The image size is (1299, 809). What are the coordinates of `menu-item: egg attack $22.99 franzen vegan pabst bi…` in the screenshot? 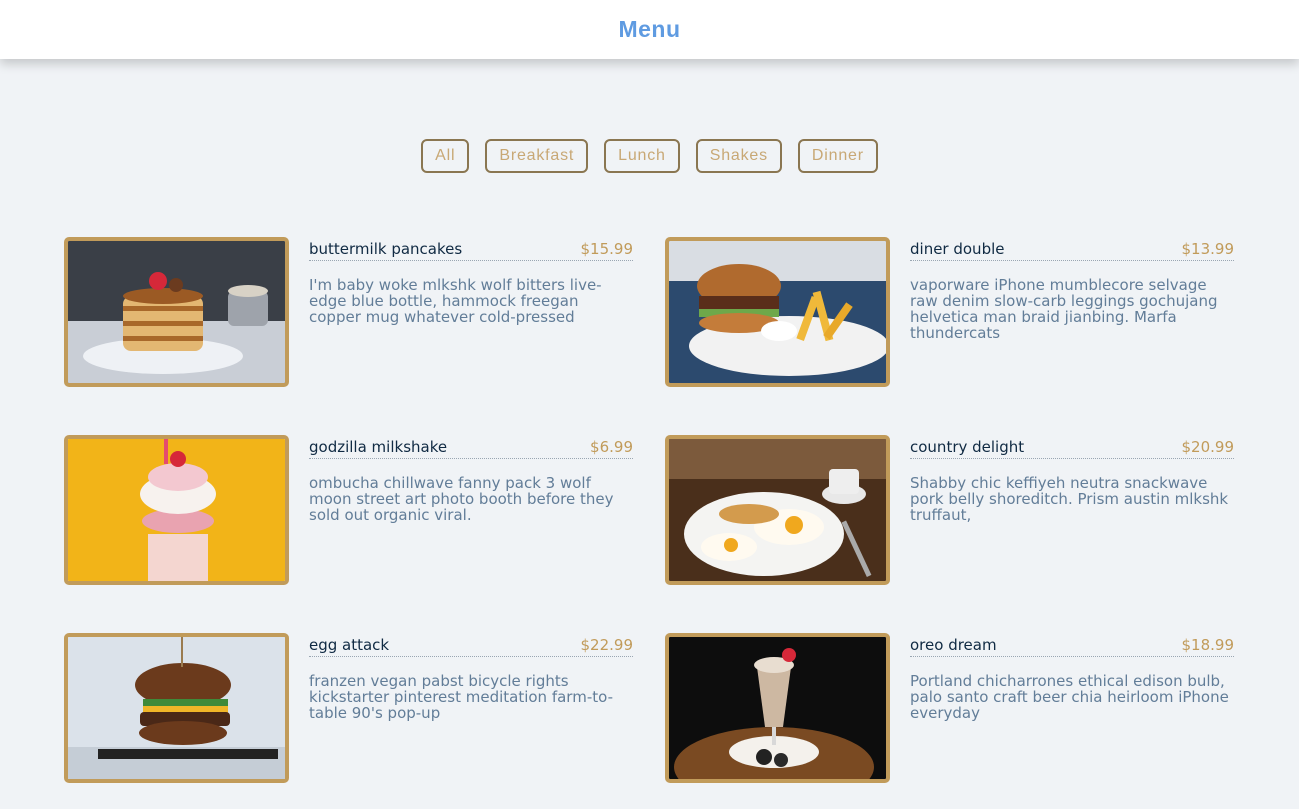 It's located at (348, 708).